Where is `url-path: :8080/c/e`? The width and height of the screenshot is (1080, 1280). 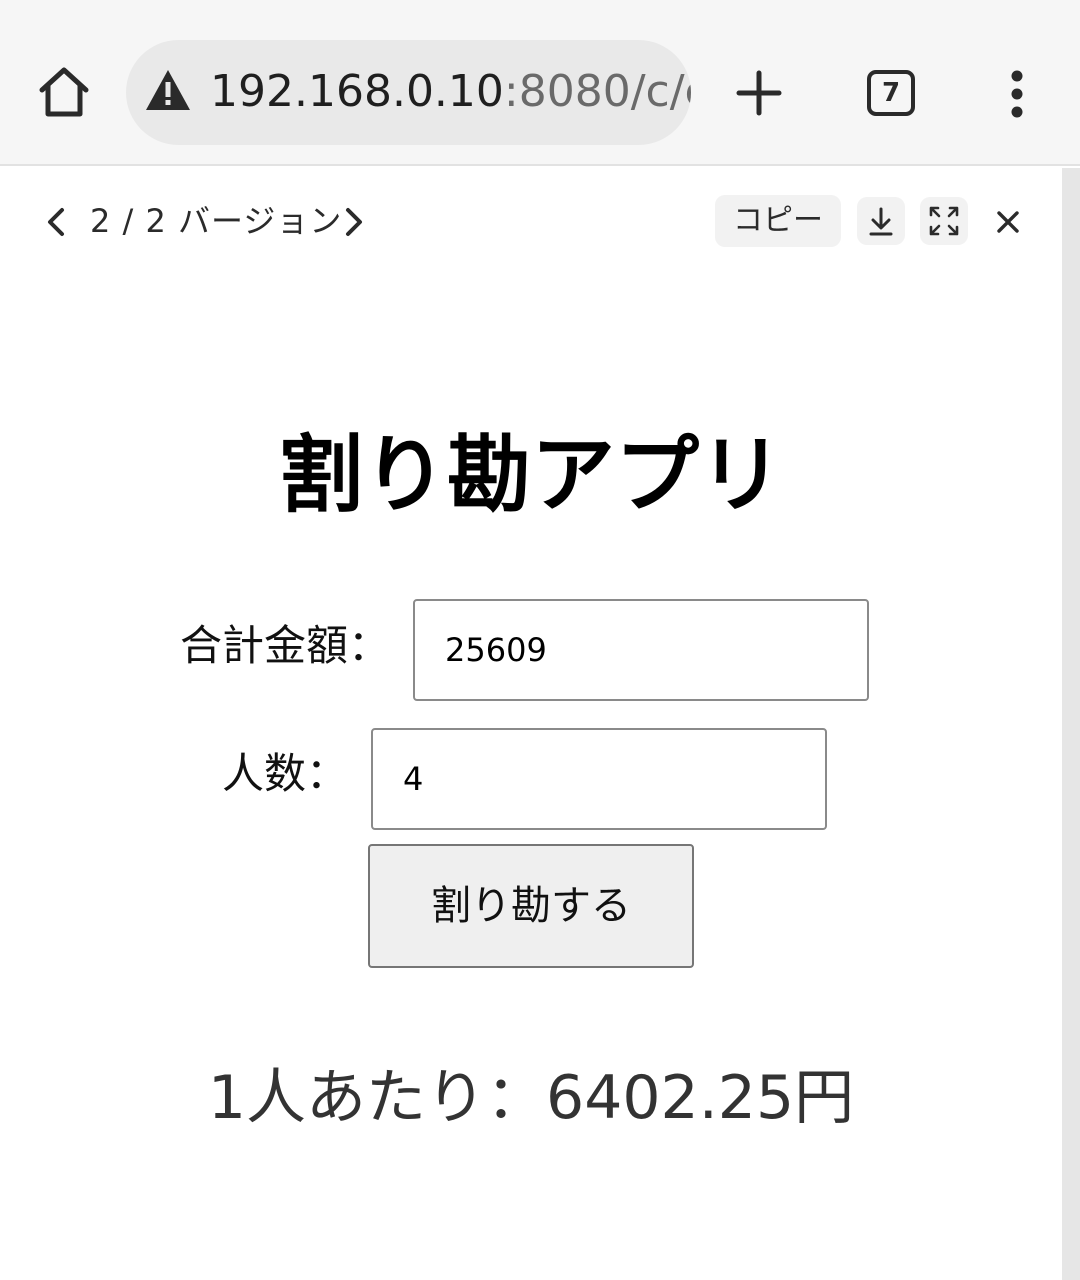
url-path: :8080/c/e is located at coordinates (597, 91).